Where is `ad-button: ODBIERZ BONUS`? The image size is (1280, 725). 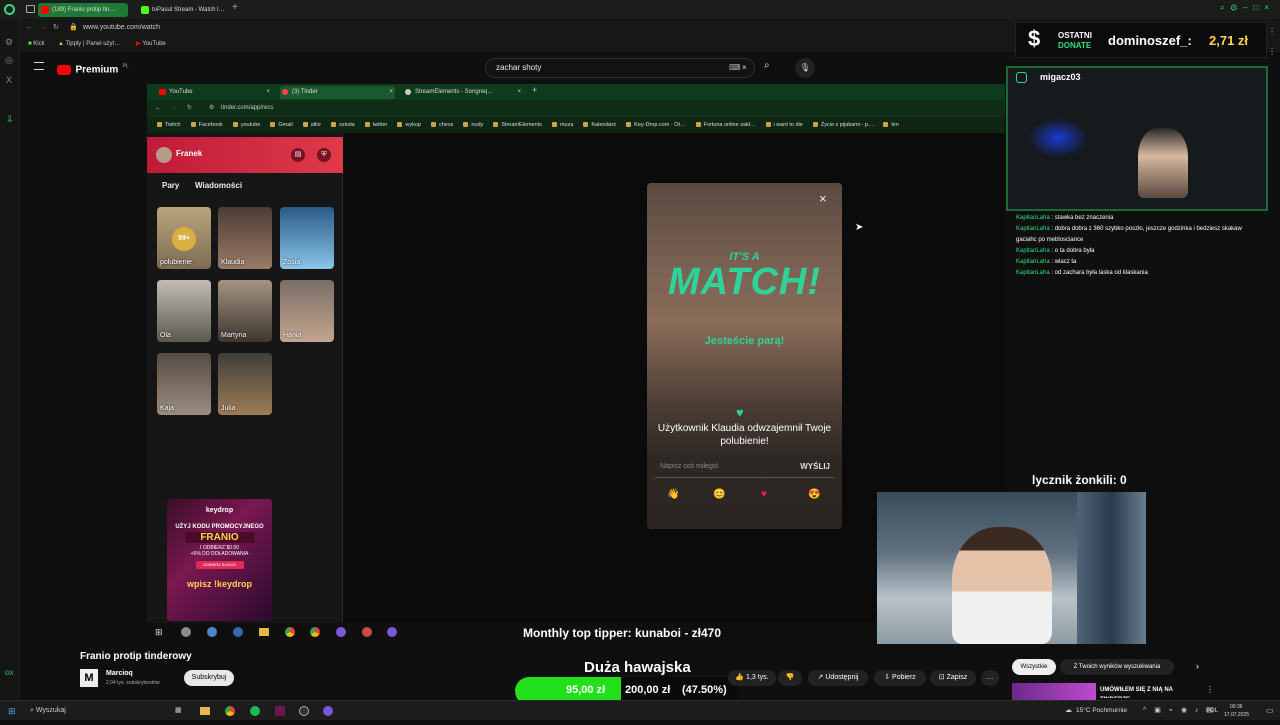 ad-button: ODBIERZ BONUS is located at coordinates (219, 565).